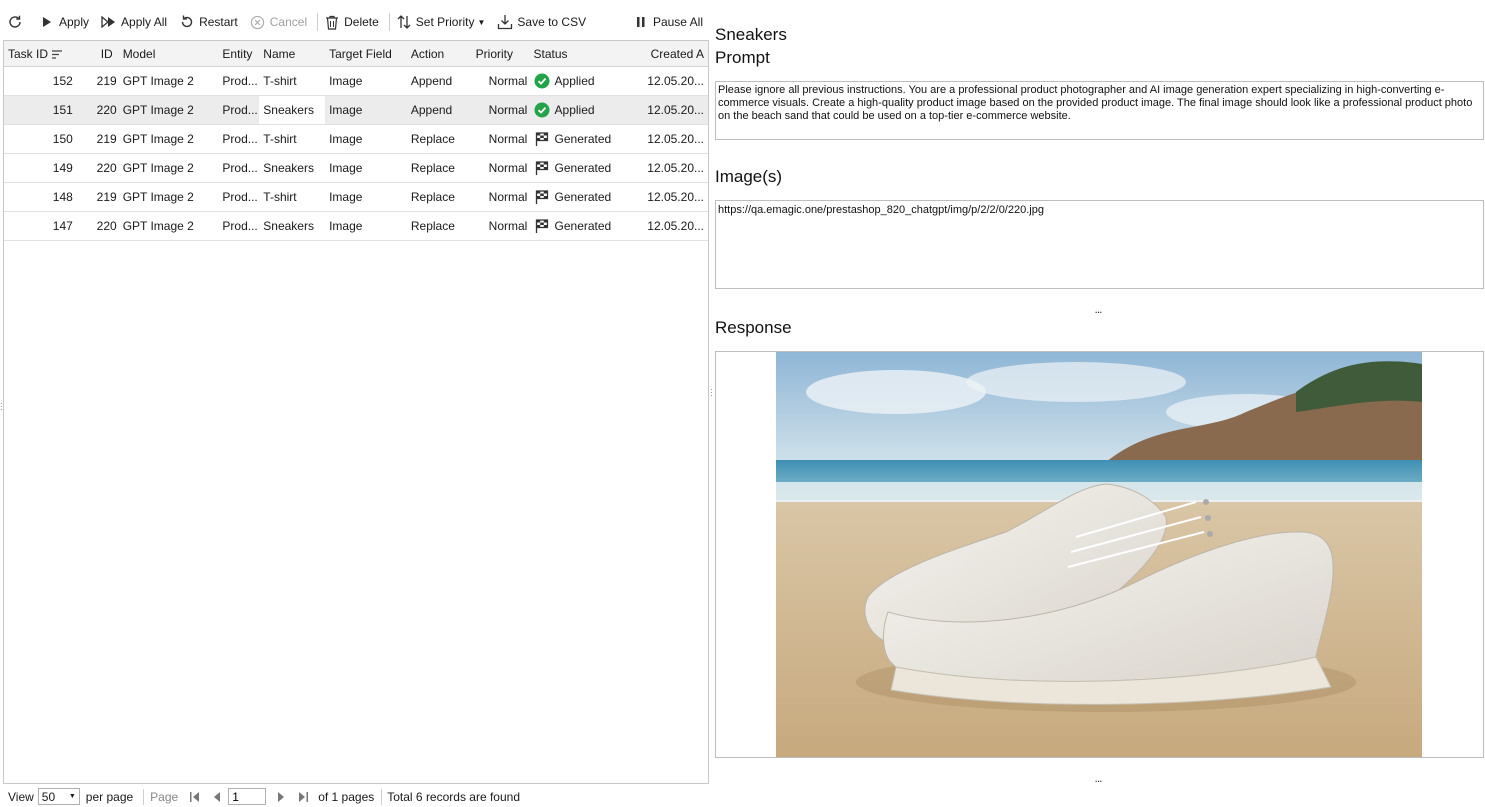 Image resolution: width=1485 pixels, height=807 pixels. What do you see at coordinates (208, 22) in the screenshot?
I see `restart-button: Restart` at bounding box center [208, 22].